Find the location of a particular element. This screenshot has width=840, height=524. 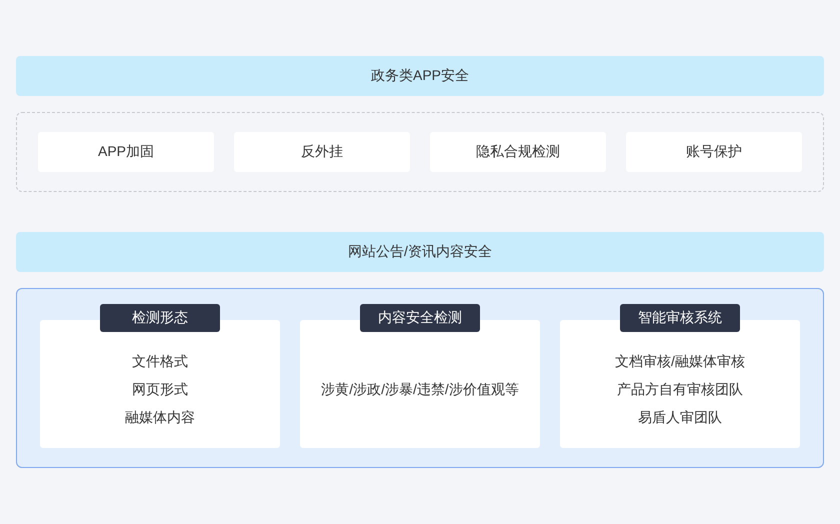

card-text: 易盾人审团队 is located at coordinates (680, 417).